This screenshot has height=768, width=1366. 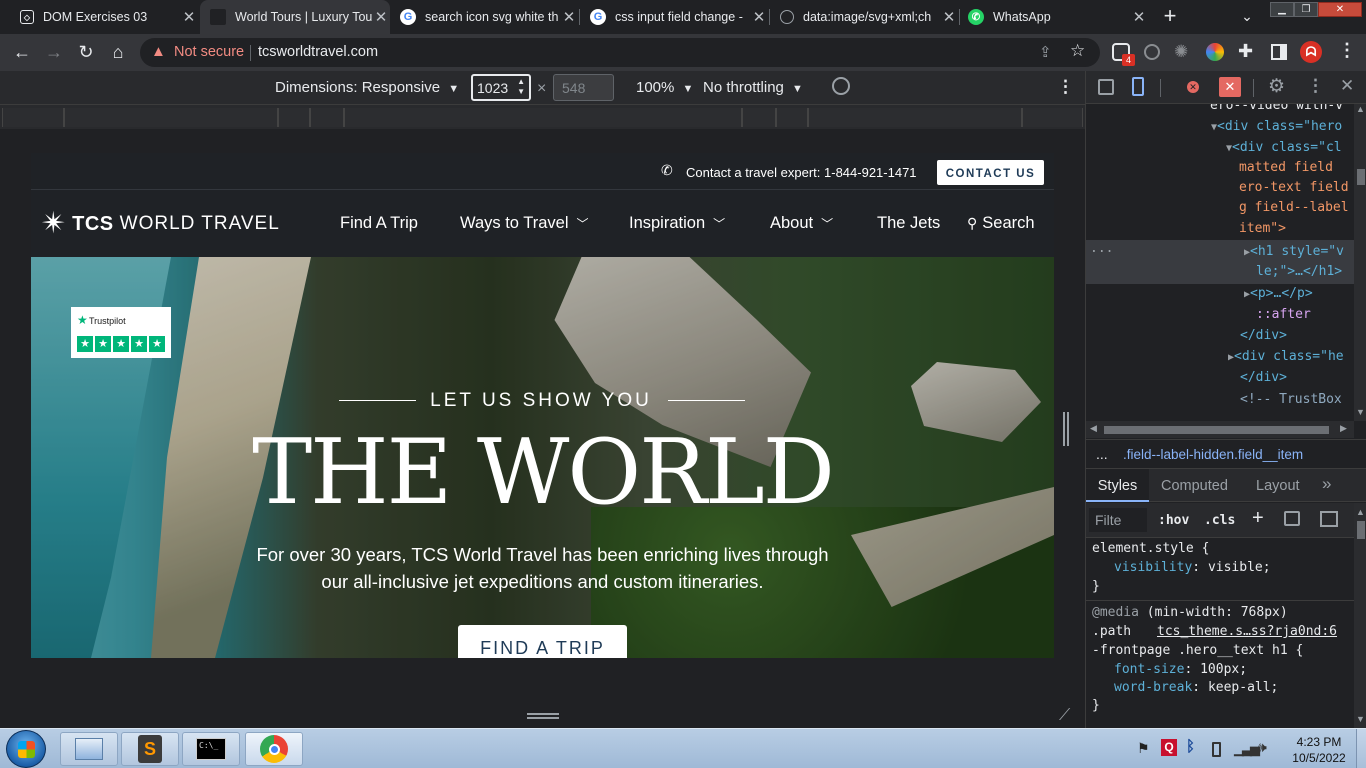 I want to click on element-state-icon, so click(x=1292, y=518).